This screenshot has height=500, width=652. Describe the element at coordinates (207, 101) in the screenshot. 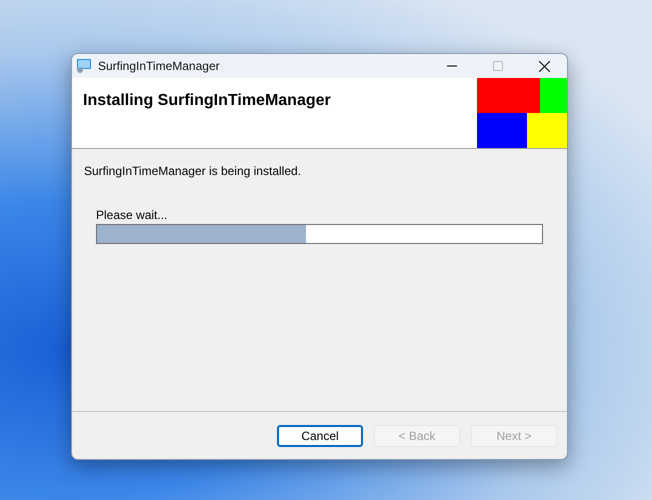

I see `banner-title: Installing SurfingInTimeManager` at that location.